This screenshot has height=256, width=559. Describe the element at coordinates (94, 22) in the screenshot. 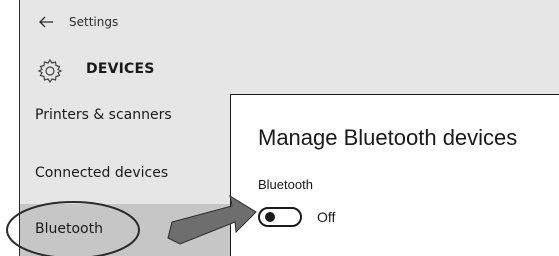

I see `app-title: Settings` at that location.